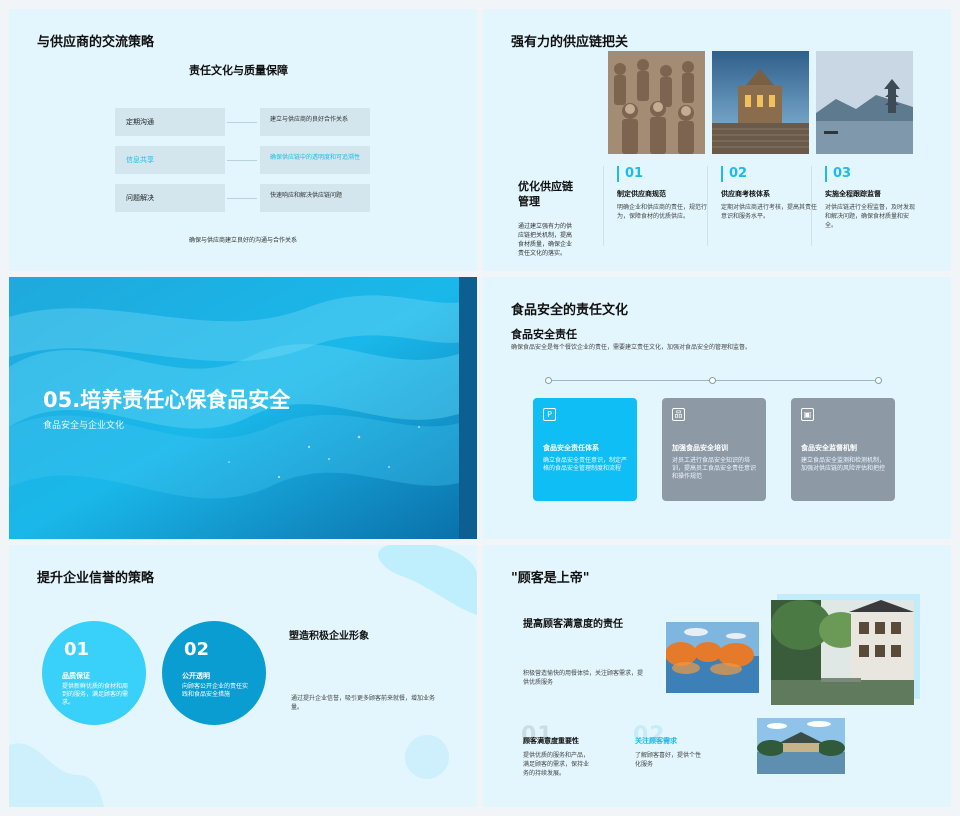 The width and height of the screenshot is (960, 816). Describe the element at coordinates (843, 464) in the screenshot. I see `card-desc: 建立食品安全监测和检测机制，加强对供应链的风险评估和把控` at that location.